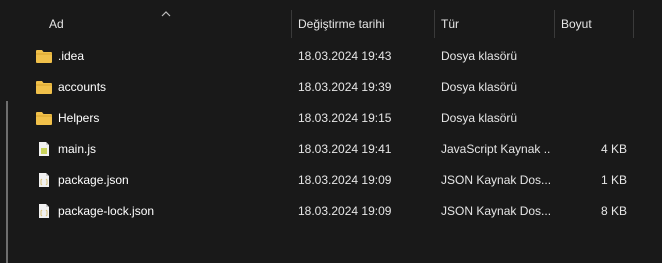 Image resolution: width=662 pixels, height=263 pixels. What do you see at coordinates (106, 211) in the screenshot?
I see `file-name: package-lock.json` at bounding box center [106, 211].